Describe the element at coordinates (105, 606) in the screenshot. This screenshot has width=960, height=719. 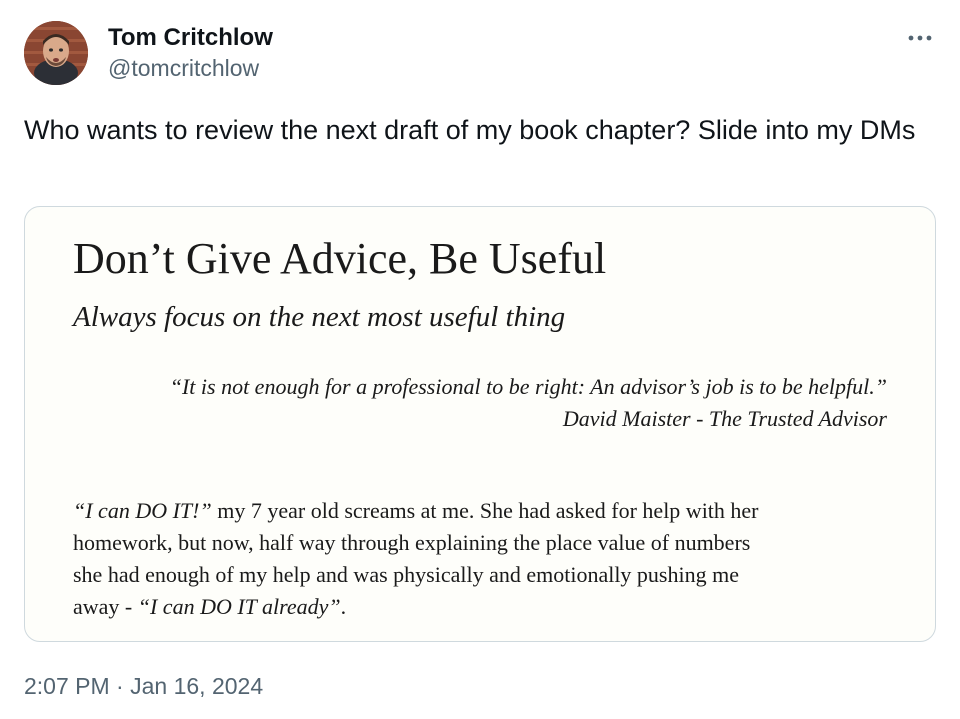
I see `body-text-segment: away -` at that location.